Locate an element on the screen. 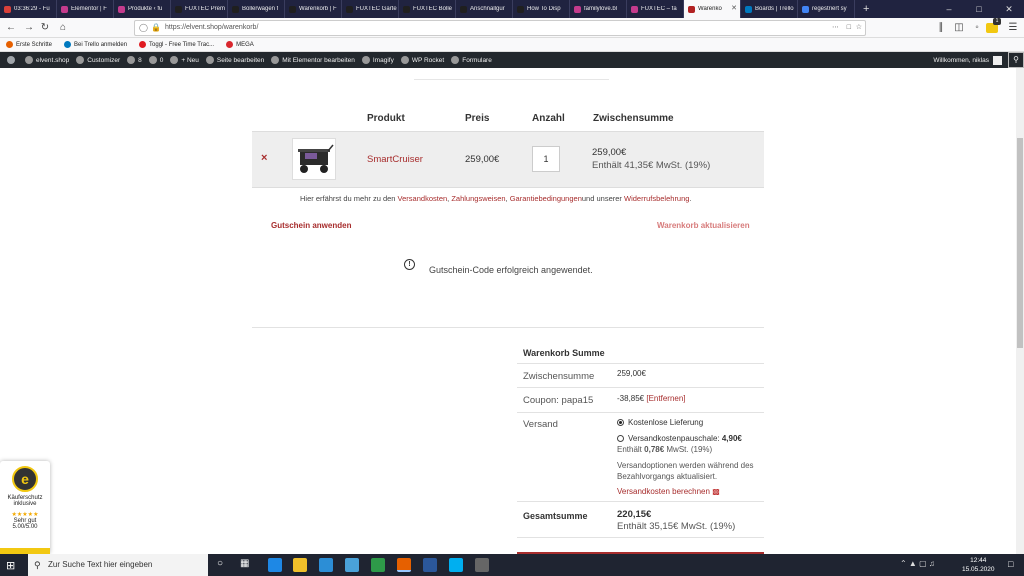  wp-item-label: 8 is located at coordinates (140, 60).